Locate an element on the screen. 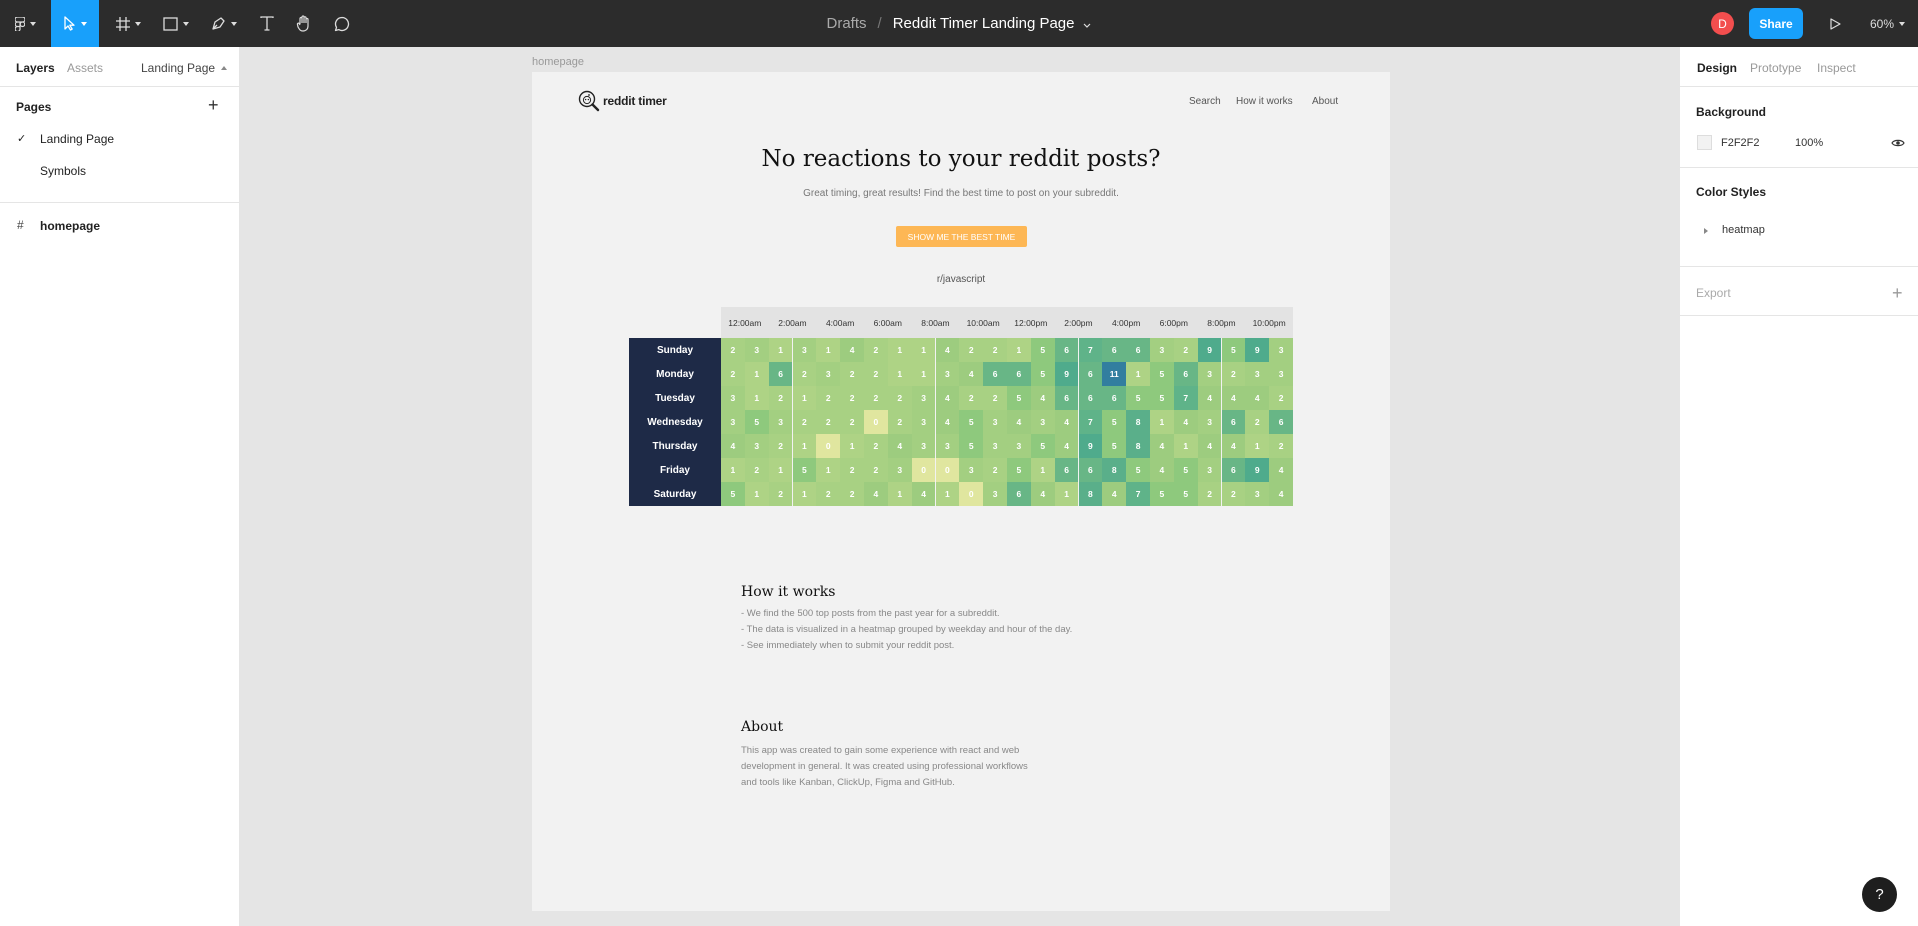 Image resolution: width=1918 pixels, height=926 pixels. present-button is located at coordinates (1835, 23).